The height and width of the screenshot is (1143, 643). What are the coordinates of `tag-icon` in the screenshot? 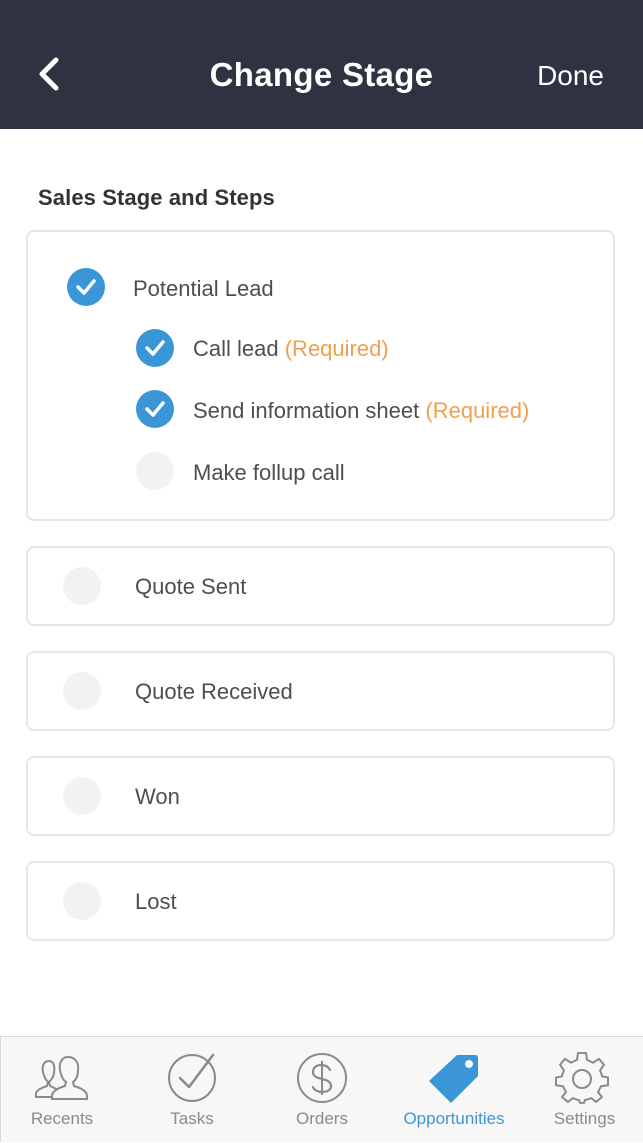 It's located at (454, 1078).